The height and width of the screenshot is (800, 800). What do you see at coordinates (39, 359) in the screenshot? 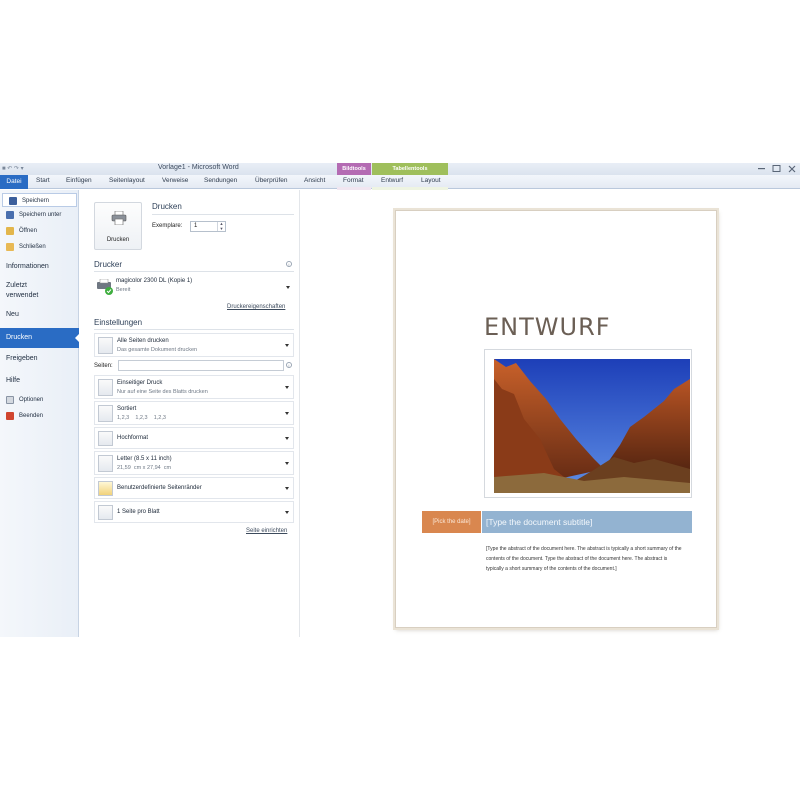
I see `nav-freigeben: Freigeben` at bounding box center [39, 359].